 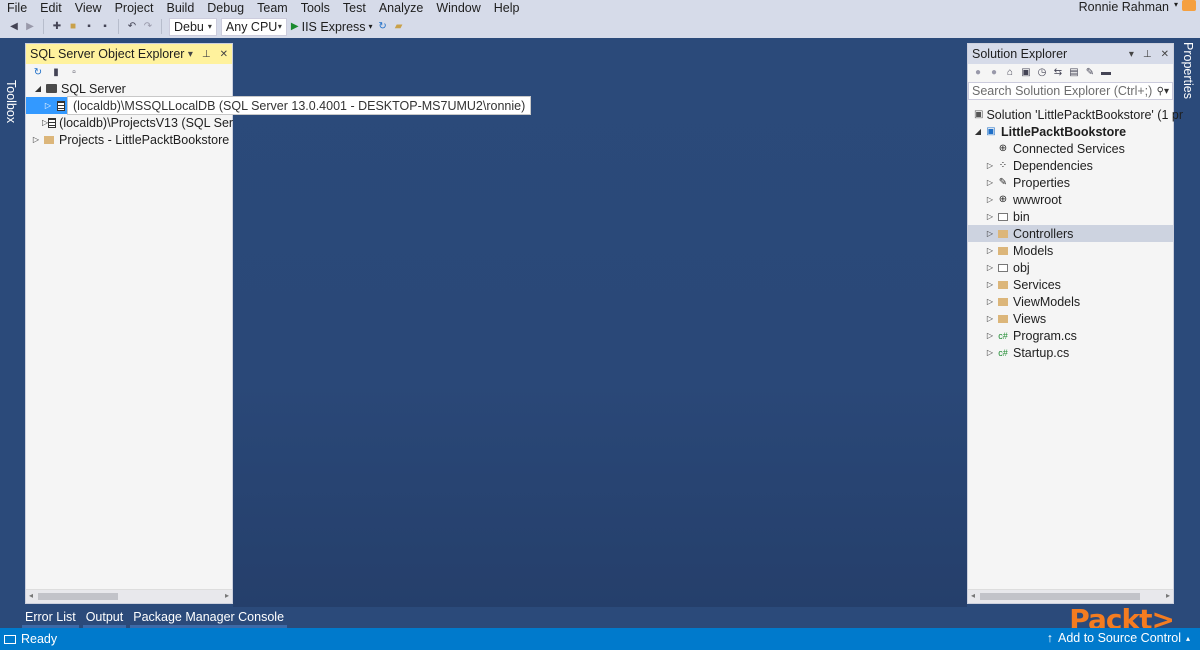 What do you see at coordinates (1010, 72) in the screenshot?
I see `home-icon: ⌂` at bounding box center [1010, 72].